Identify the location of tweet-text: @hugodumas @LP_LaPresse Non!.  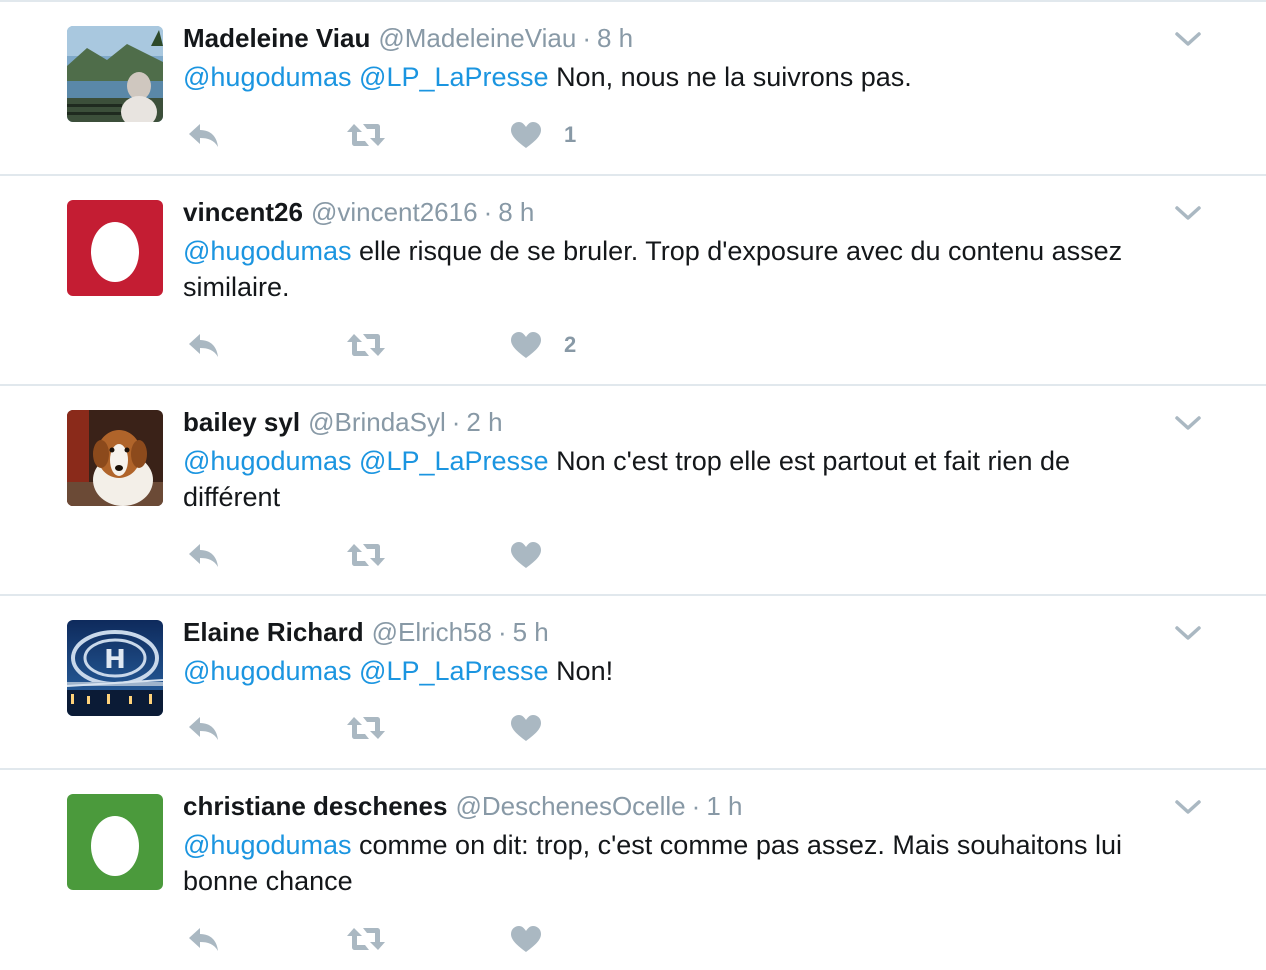
(683, 671).